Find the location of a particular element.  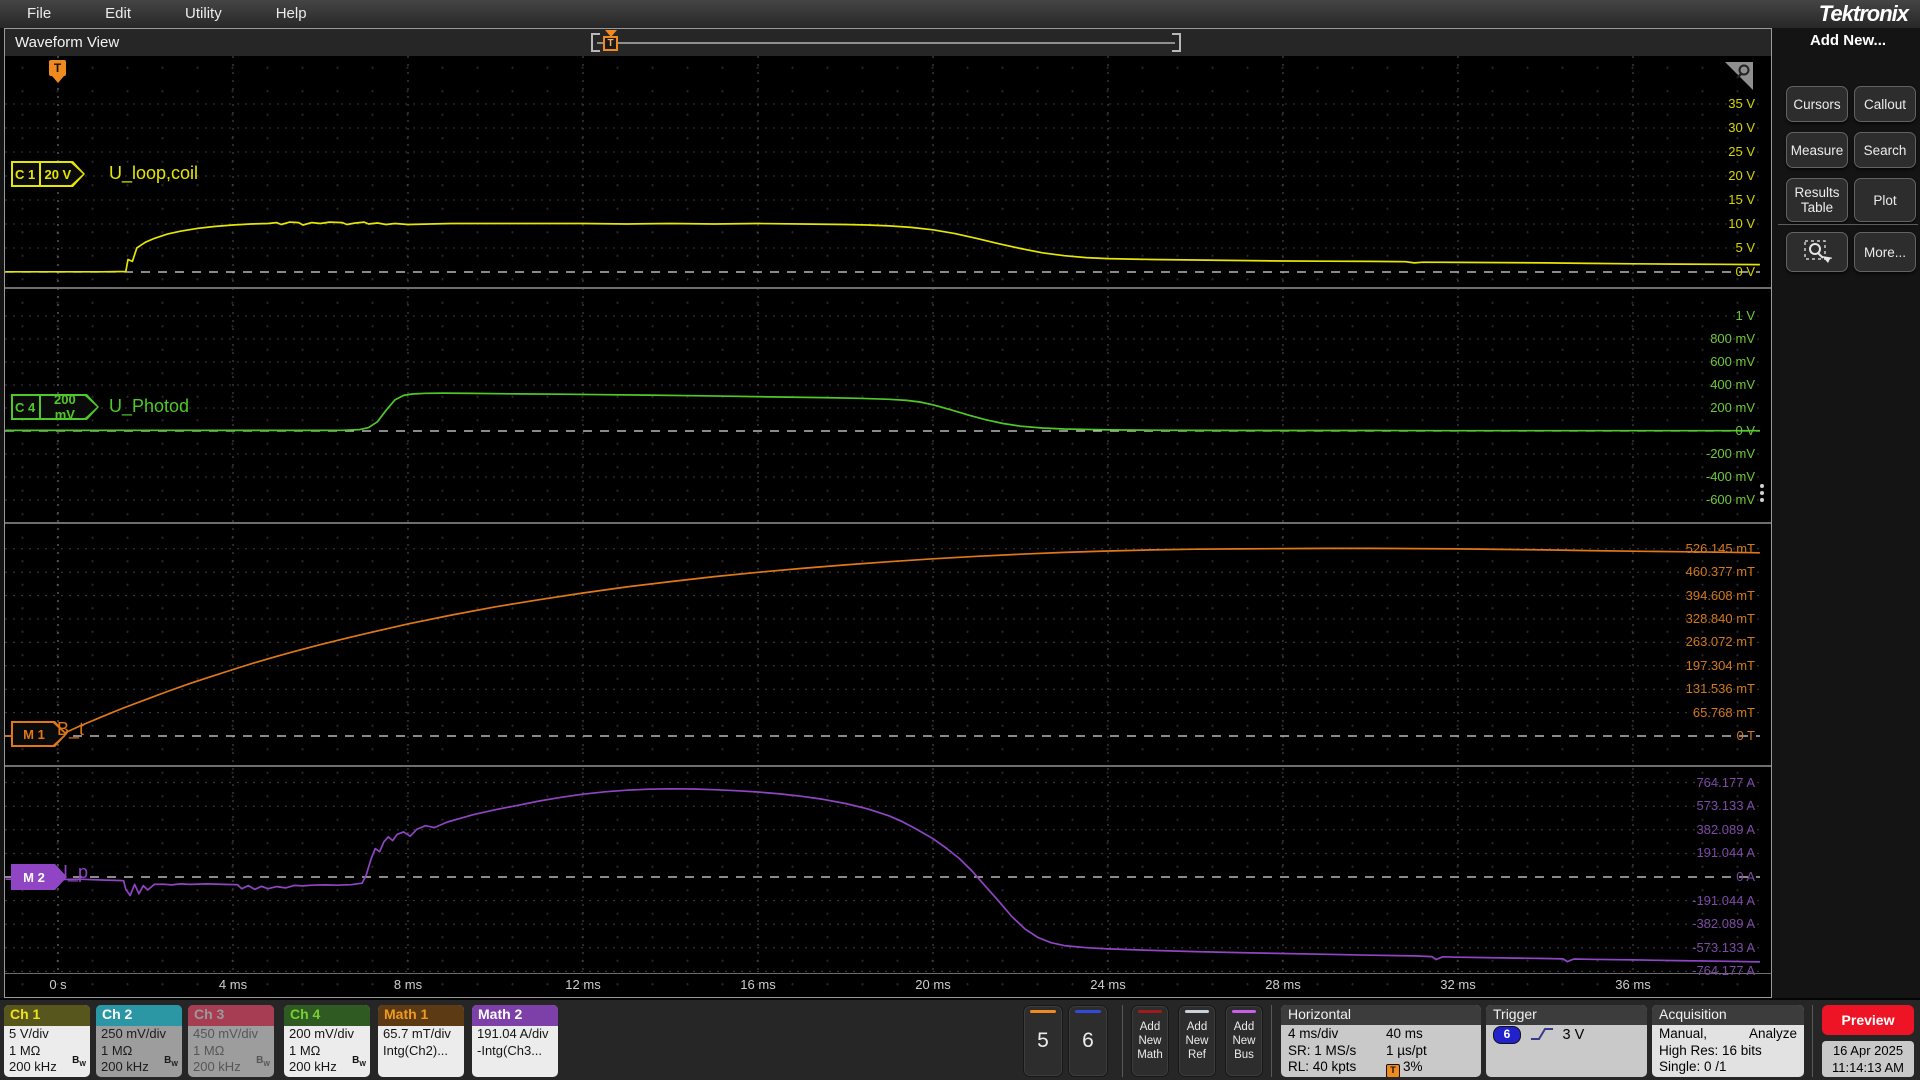

channel-badge-m2: M 2 is located at coordinates (39, 877).